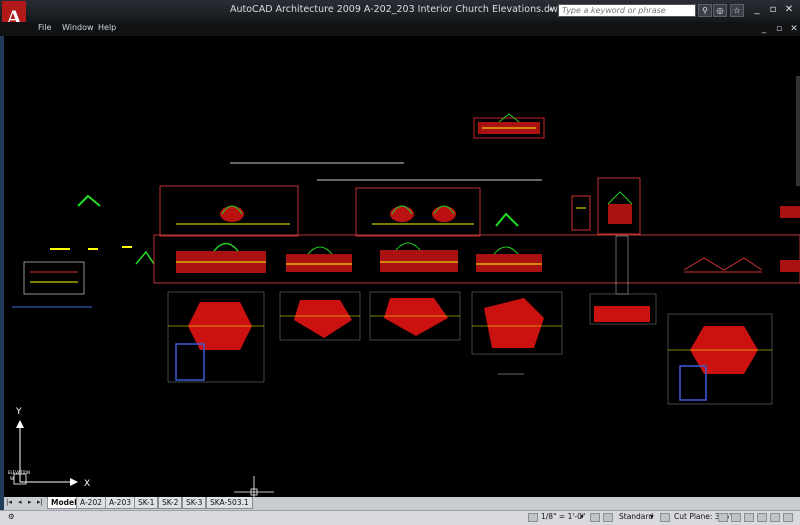 The image size is (800, 525). What do you see at coordinates (146, 503) in the screenshot?
I see `tab-sk-1: SK-1` at bounding box center [146, 503].